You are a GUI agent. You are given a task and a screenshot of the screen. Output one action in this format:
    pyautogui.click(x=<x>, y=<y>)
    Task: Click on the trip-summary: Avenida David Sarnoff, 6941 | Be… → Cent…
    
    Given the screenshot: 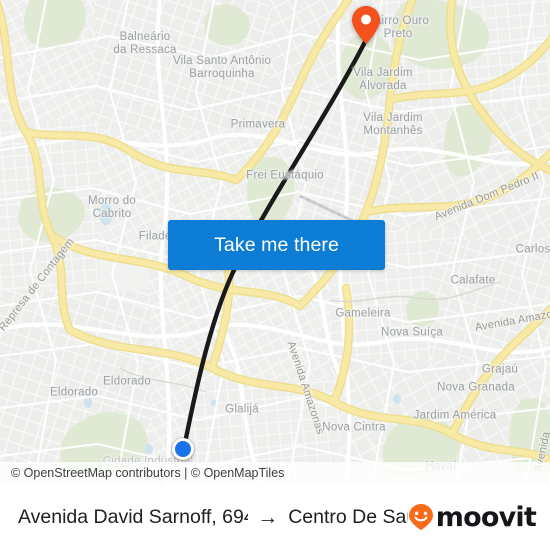 What is the action you would take?
    pyautogui.click(x=213, y=517)
    